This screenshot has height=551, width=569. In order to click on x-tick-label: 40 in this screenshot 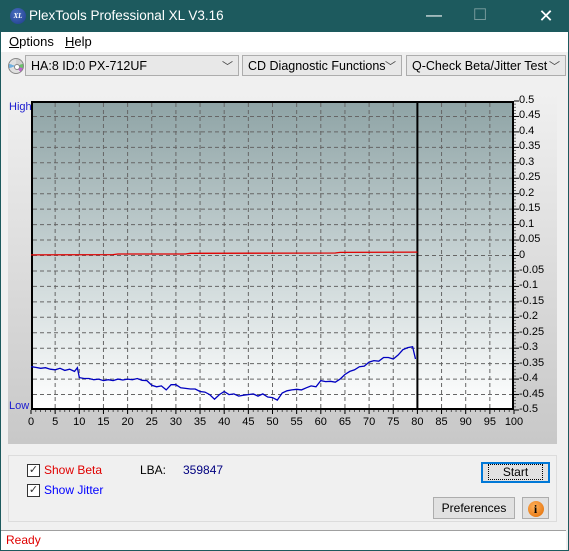, I will do `click(224, 422)`.